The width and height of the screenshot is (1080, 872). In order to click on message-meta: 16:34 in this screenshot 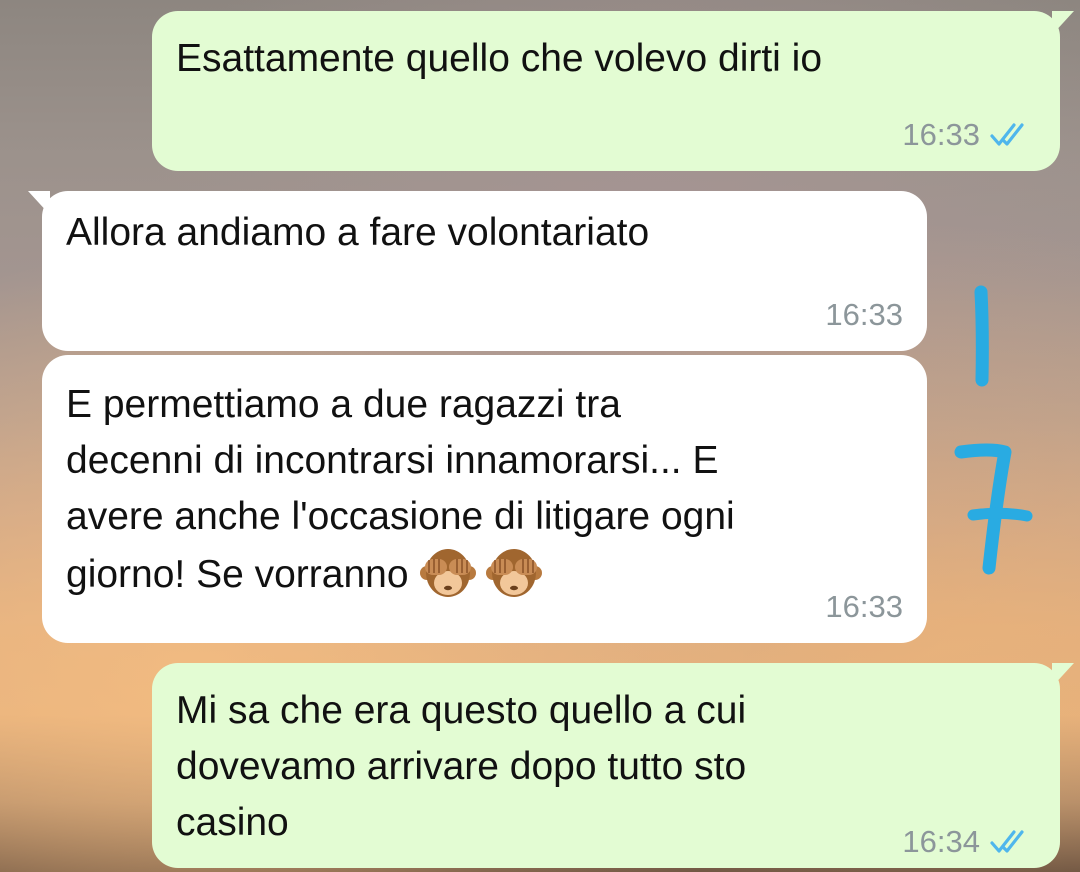, I will do `click(969, 842)`.